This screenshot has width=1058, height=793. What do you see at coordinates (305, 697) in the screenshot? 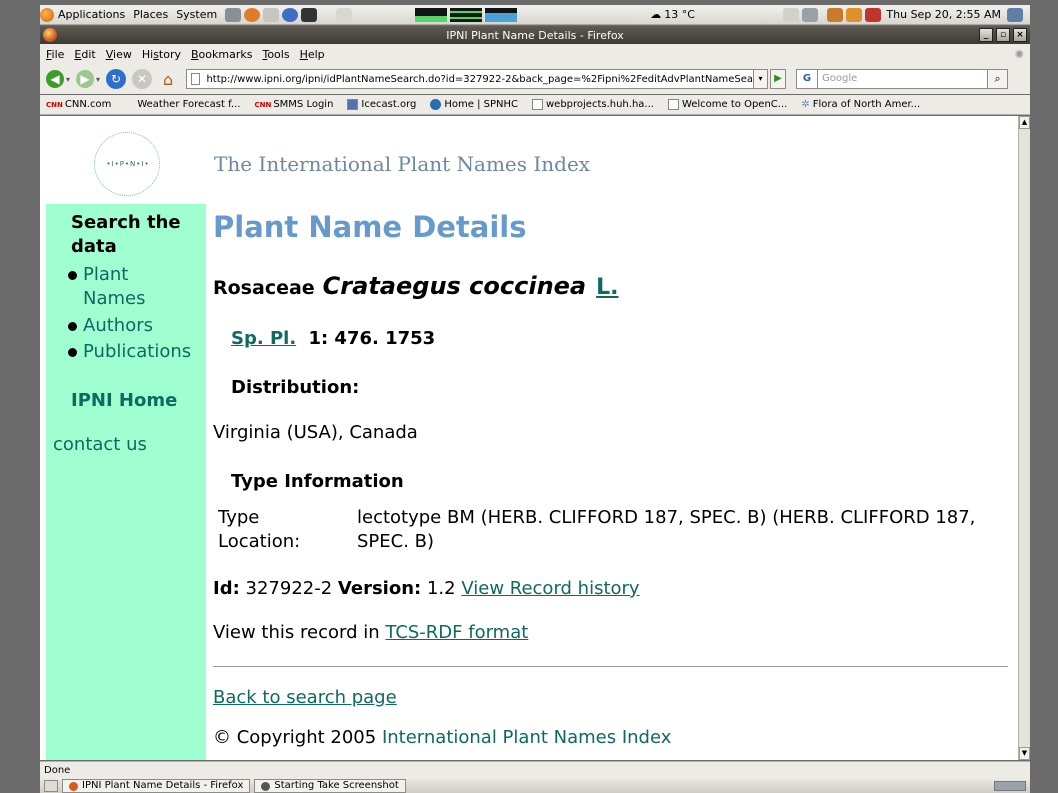
I see `back-to-search-link: Back to search page` at bounding box center [305, 697].